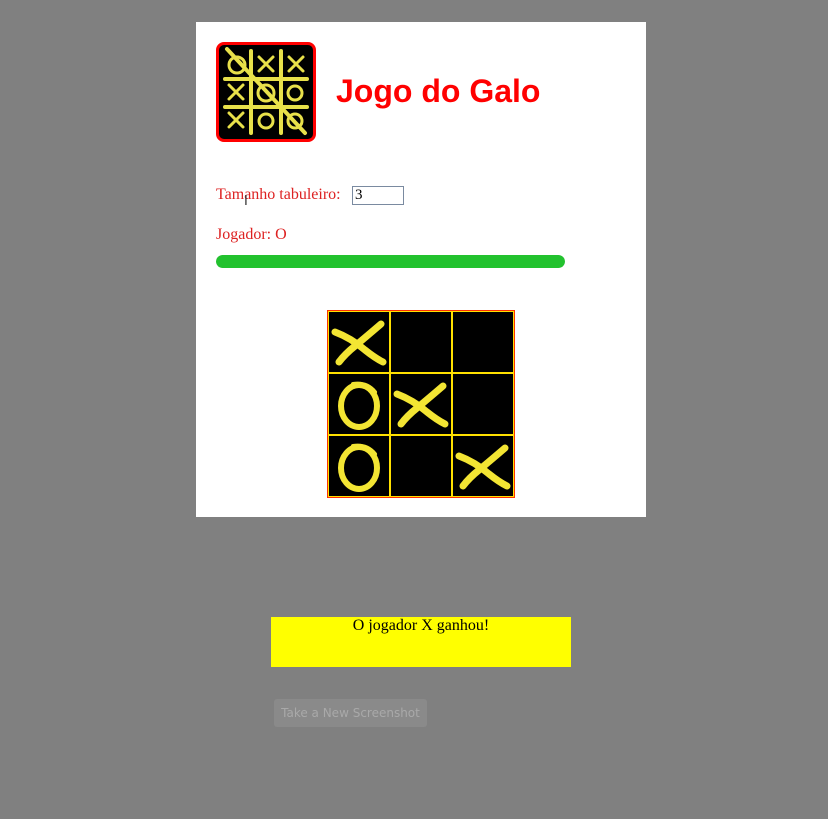  I want to click on turn-timer-bar, so click(390, 261).